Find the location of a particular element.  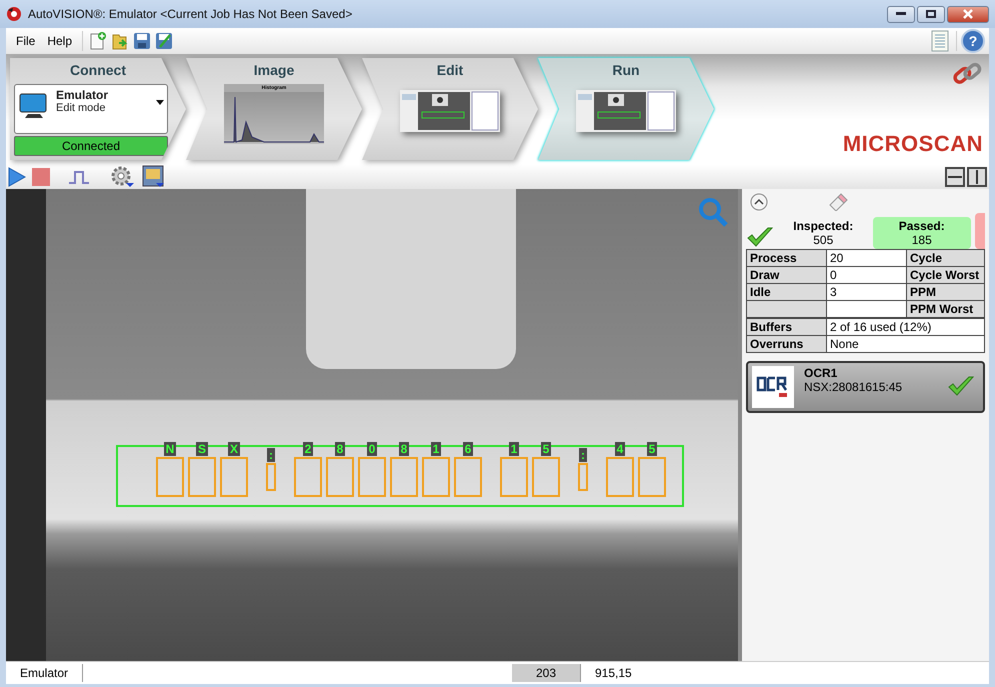

brand-logo: MICROSCAN is located at coordinates (912, 144).